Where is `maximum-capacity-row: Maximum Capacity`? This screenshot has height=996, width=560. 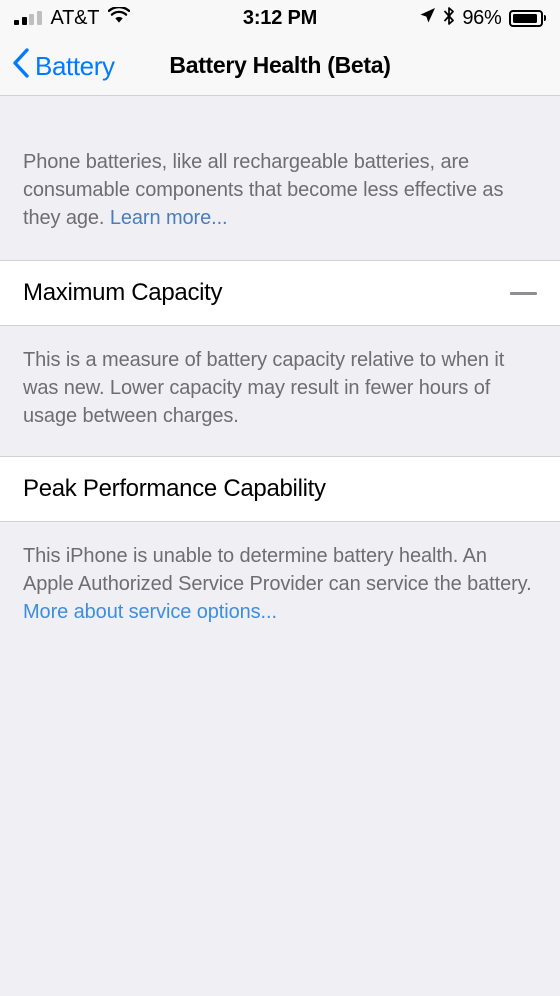
maximum-capacity-row: Maximum Capacity is located at coordinates (280, 293).